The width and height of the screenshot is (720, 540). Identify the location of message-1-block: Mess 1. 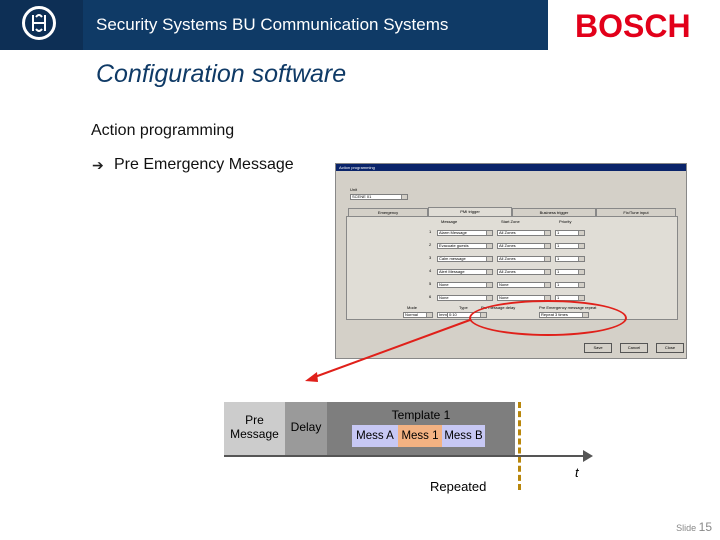
(420, 436).